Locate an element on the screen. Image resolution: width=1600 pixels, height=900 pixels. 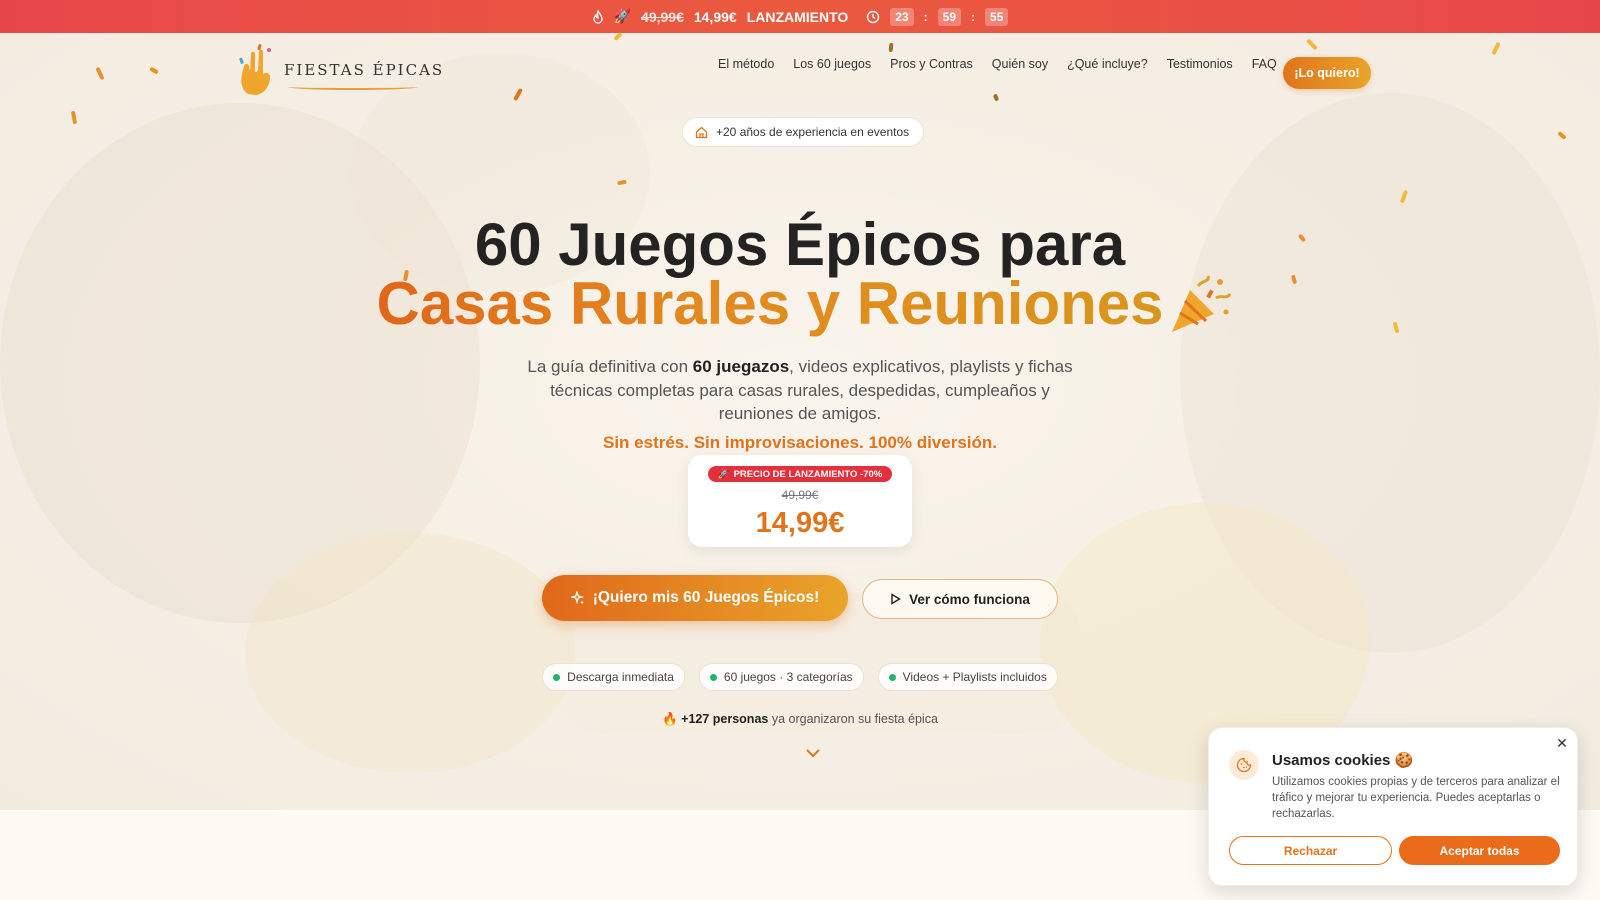
timer-hours: 23 is located at coordinates (902, 16).